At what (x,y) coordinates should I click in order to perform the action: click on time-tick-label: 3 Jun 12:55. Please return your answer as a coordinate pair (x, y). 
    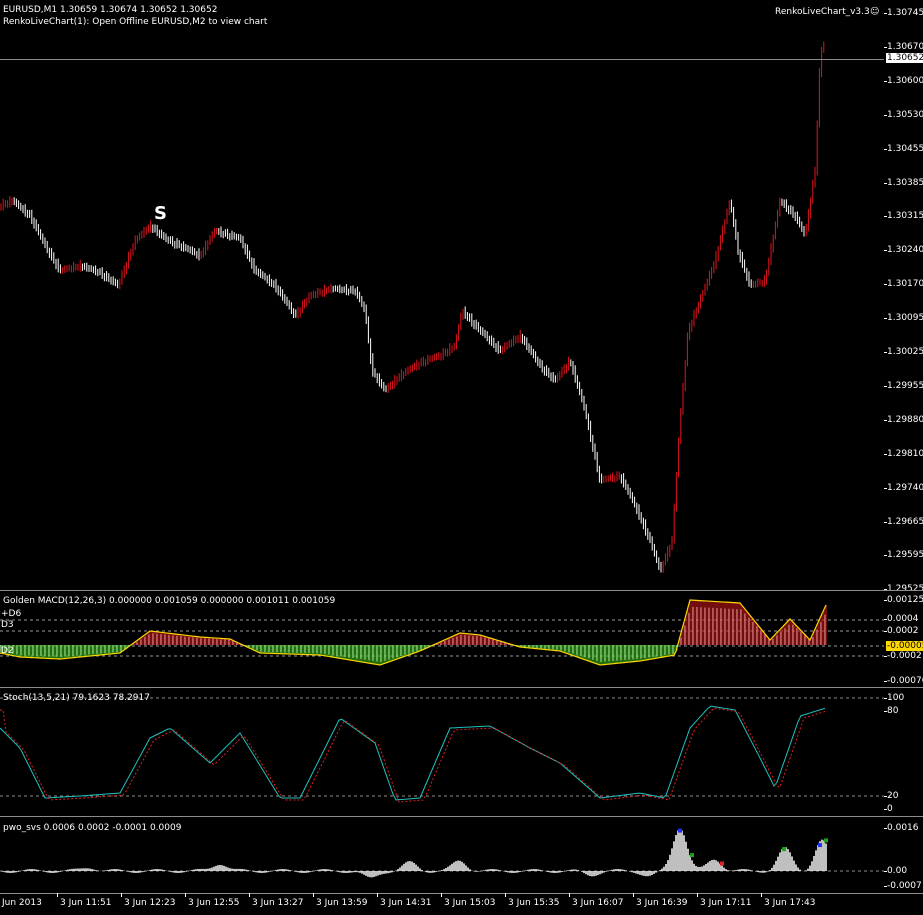
    Looking at the image, I should click on (214, 903).